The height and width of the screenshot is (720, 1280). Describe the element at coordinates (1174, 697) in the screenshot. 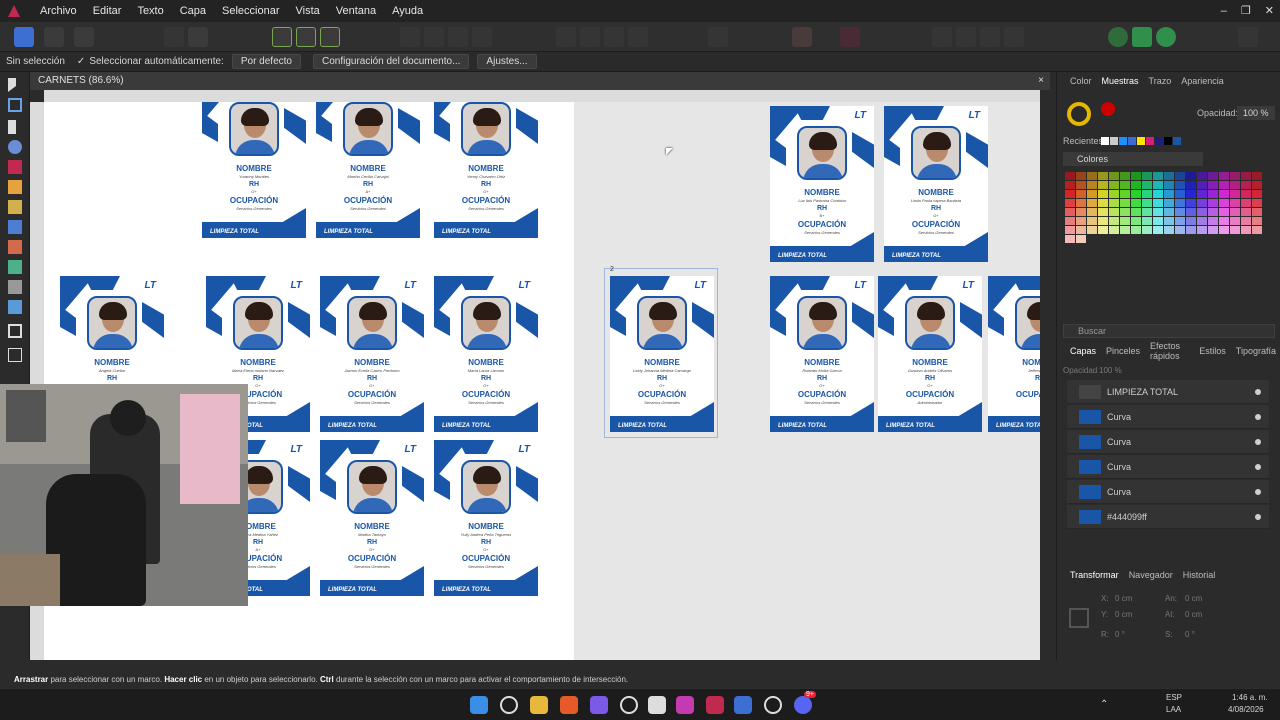

I see `language-top: ESP` at that location.